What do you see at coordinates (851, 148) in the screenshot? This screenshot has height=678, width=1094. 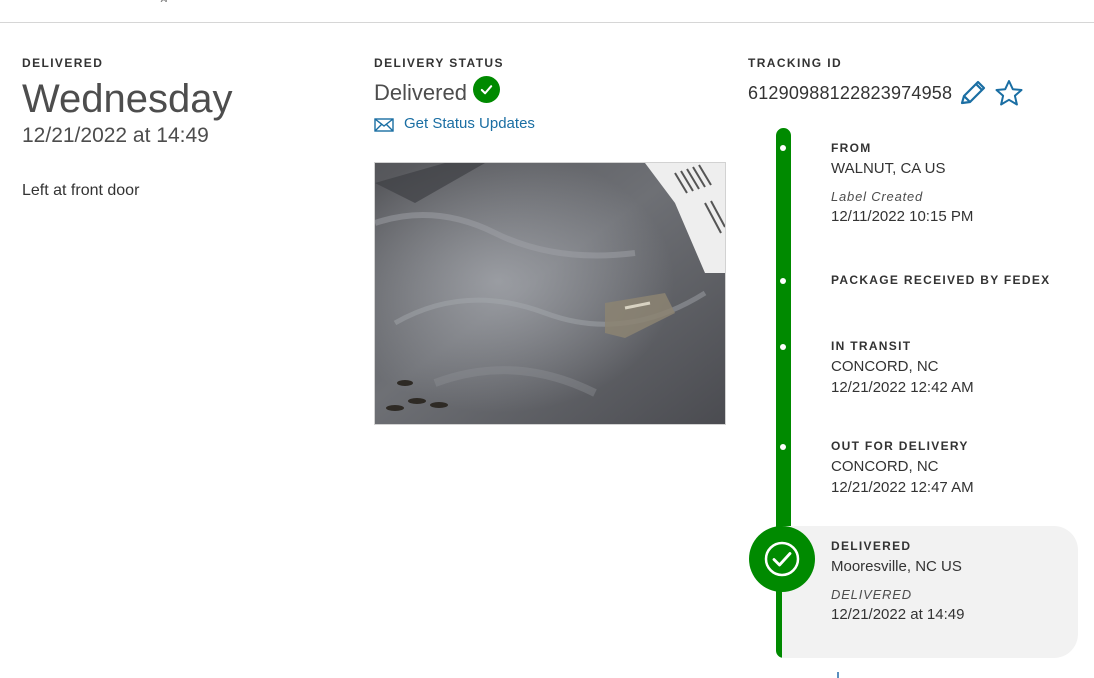 I see `event-title: FROM` at bounding box center [851, 148].